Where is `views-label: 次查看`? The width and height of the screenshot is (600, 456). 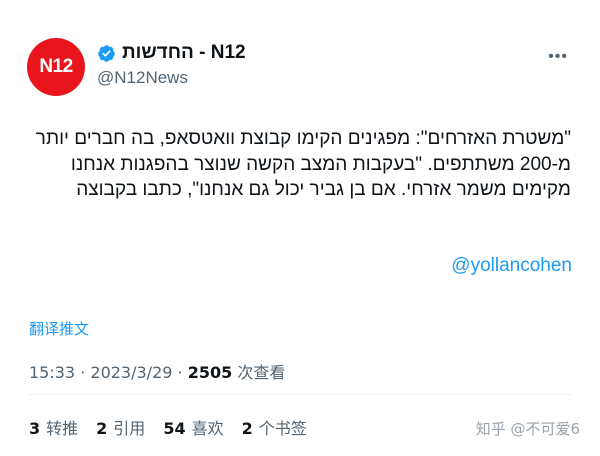 views-label: 次查看 is located at coordinates (261, 372).